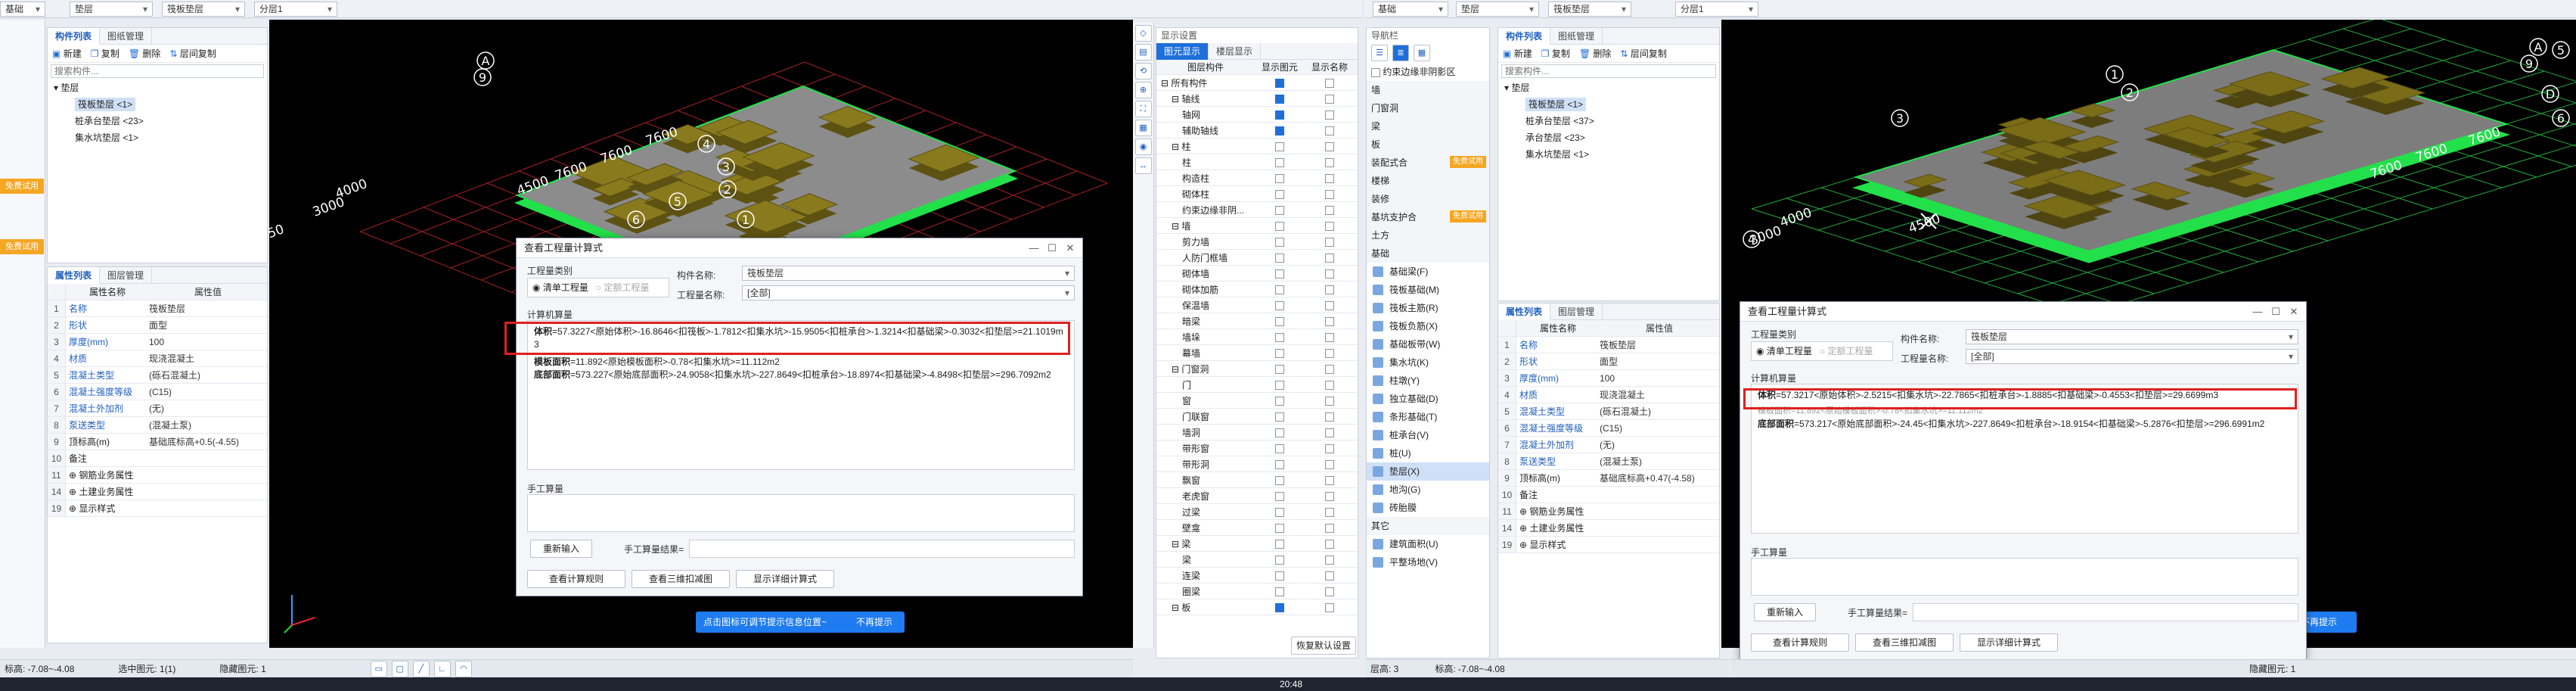  I want to click on property-value: 100, so click(206, 342).